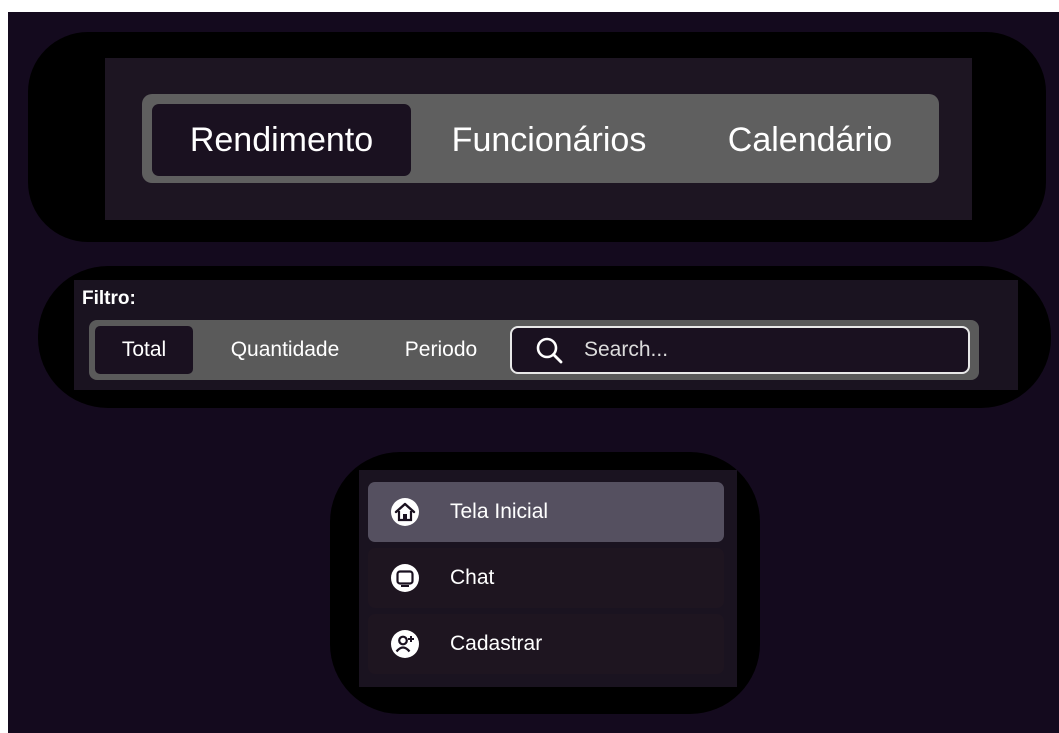 The width and height of the screenshot is (1059, 733). Describe the element at coordinates (549, 140) in the screenshot. I see `tab-funcionarios: Funcionários` at that location.